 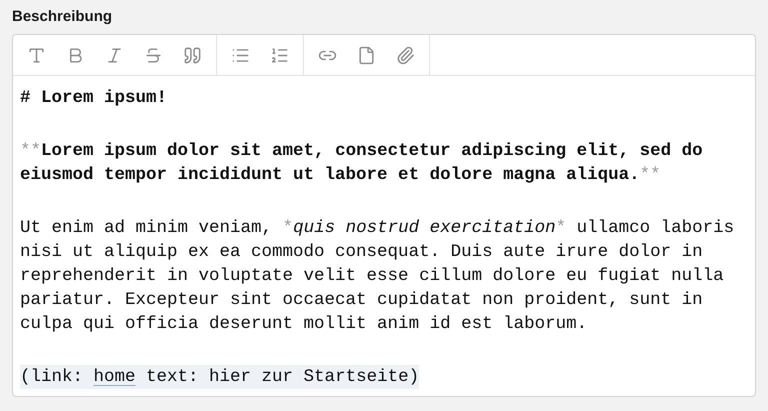 I want to click on link: home, so click(x=115, y=377).